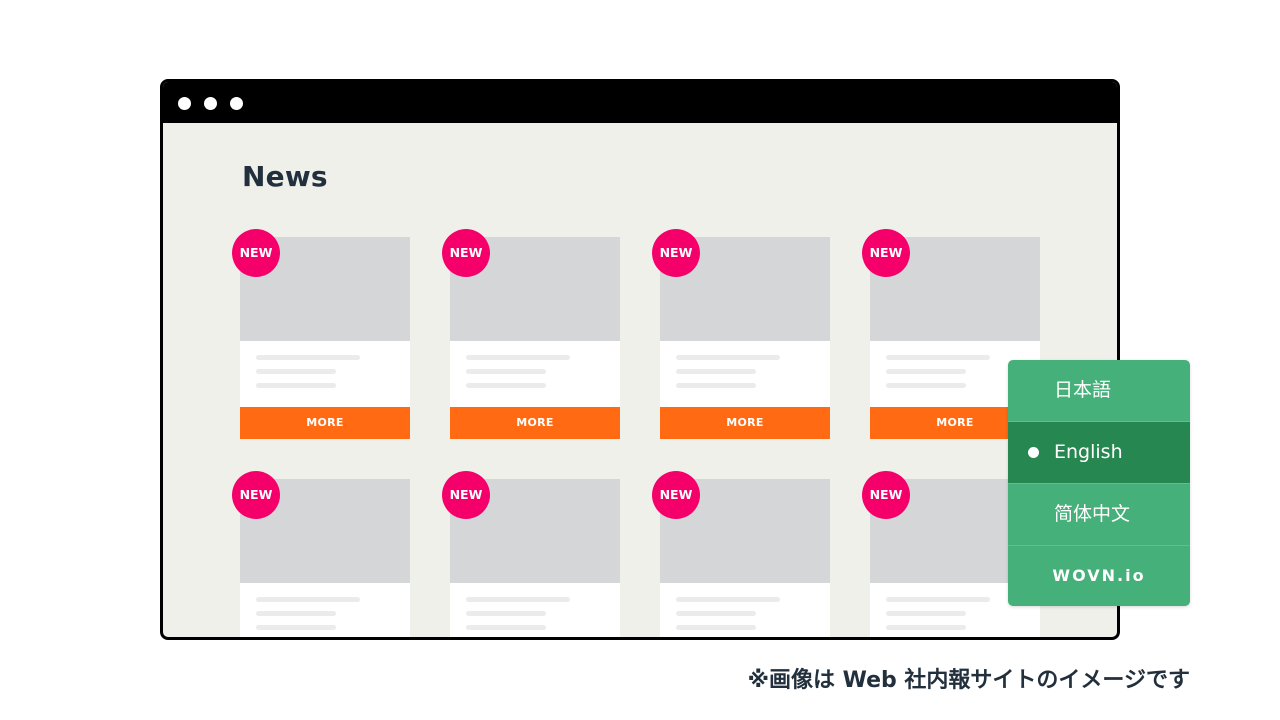 This screenshot has height=720, width=1280. I want to click on selected-dot-icon, so click(1033, 452).